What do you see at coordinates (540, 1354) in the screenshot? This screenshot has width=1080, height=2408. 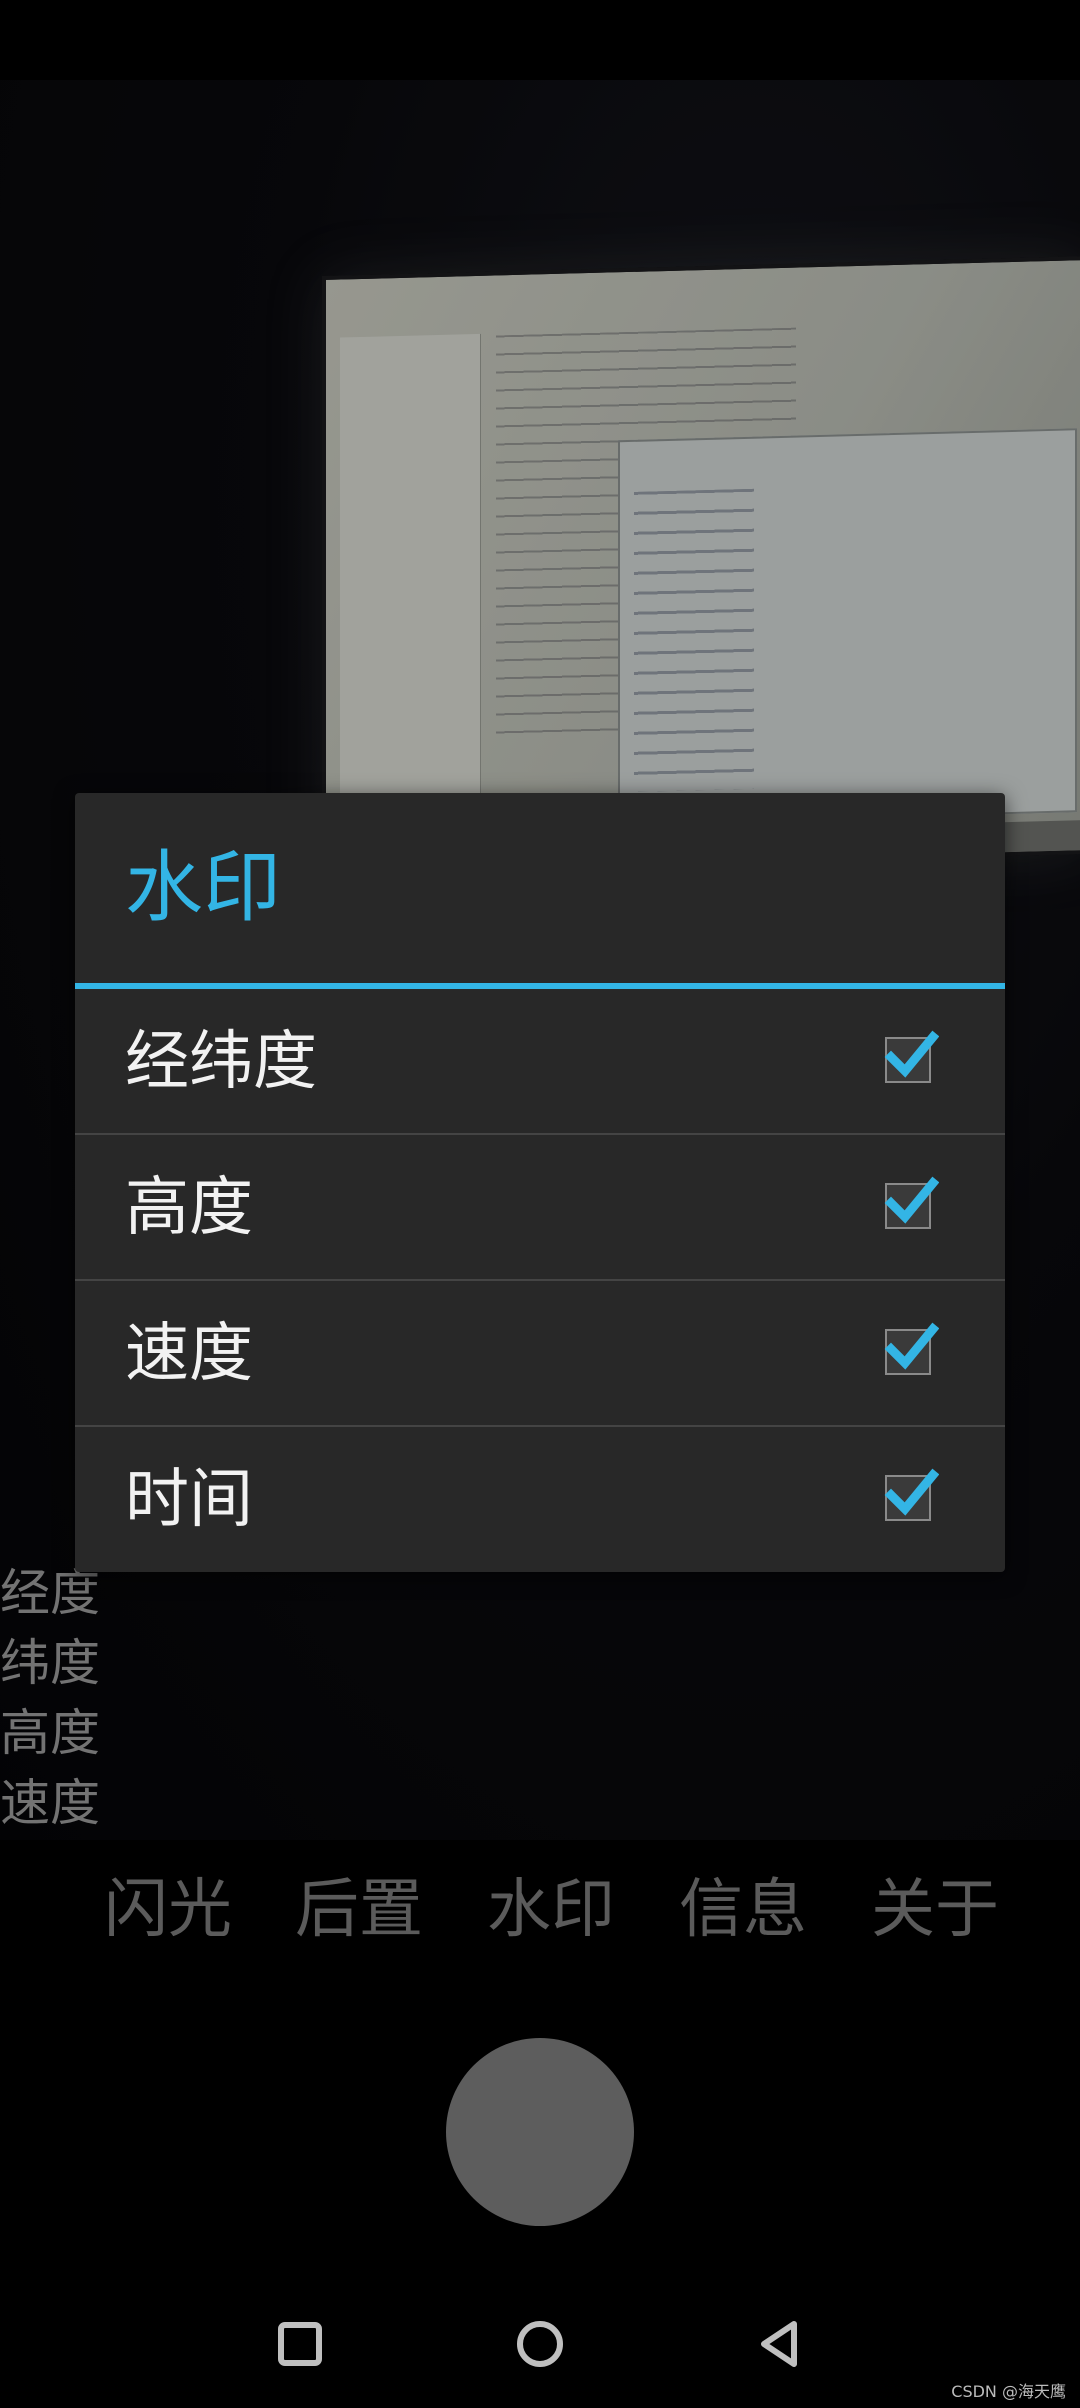 I see `option-row-speed: 速度` at bounding box center [540, 1354].